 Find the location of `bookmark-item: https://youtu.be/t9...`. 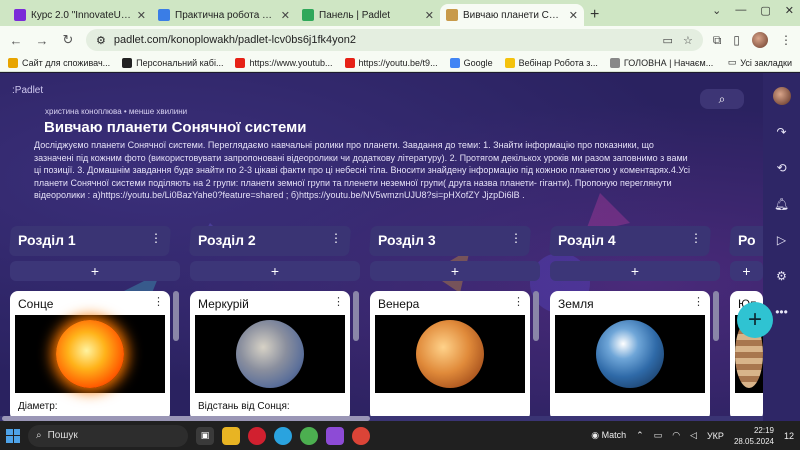

bookmark-item: https://youtu.be/t9... is located at coordinates (391, 62).